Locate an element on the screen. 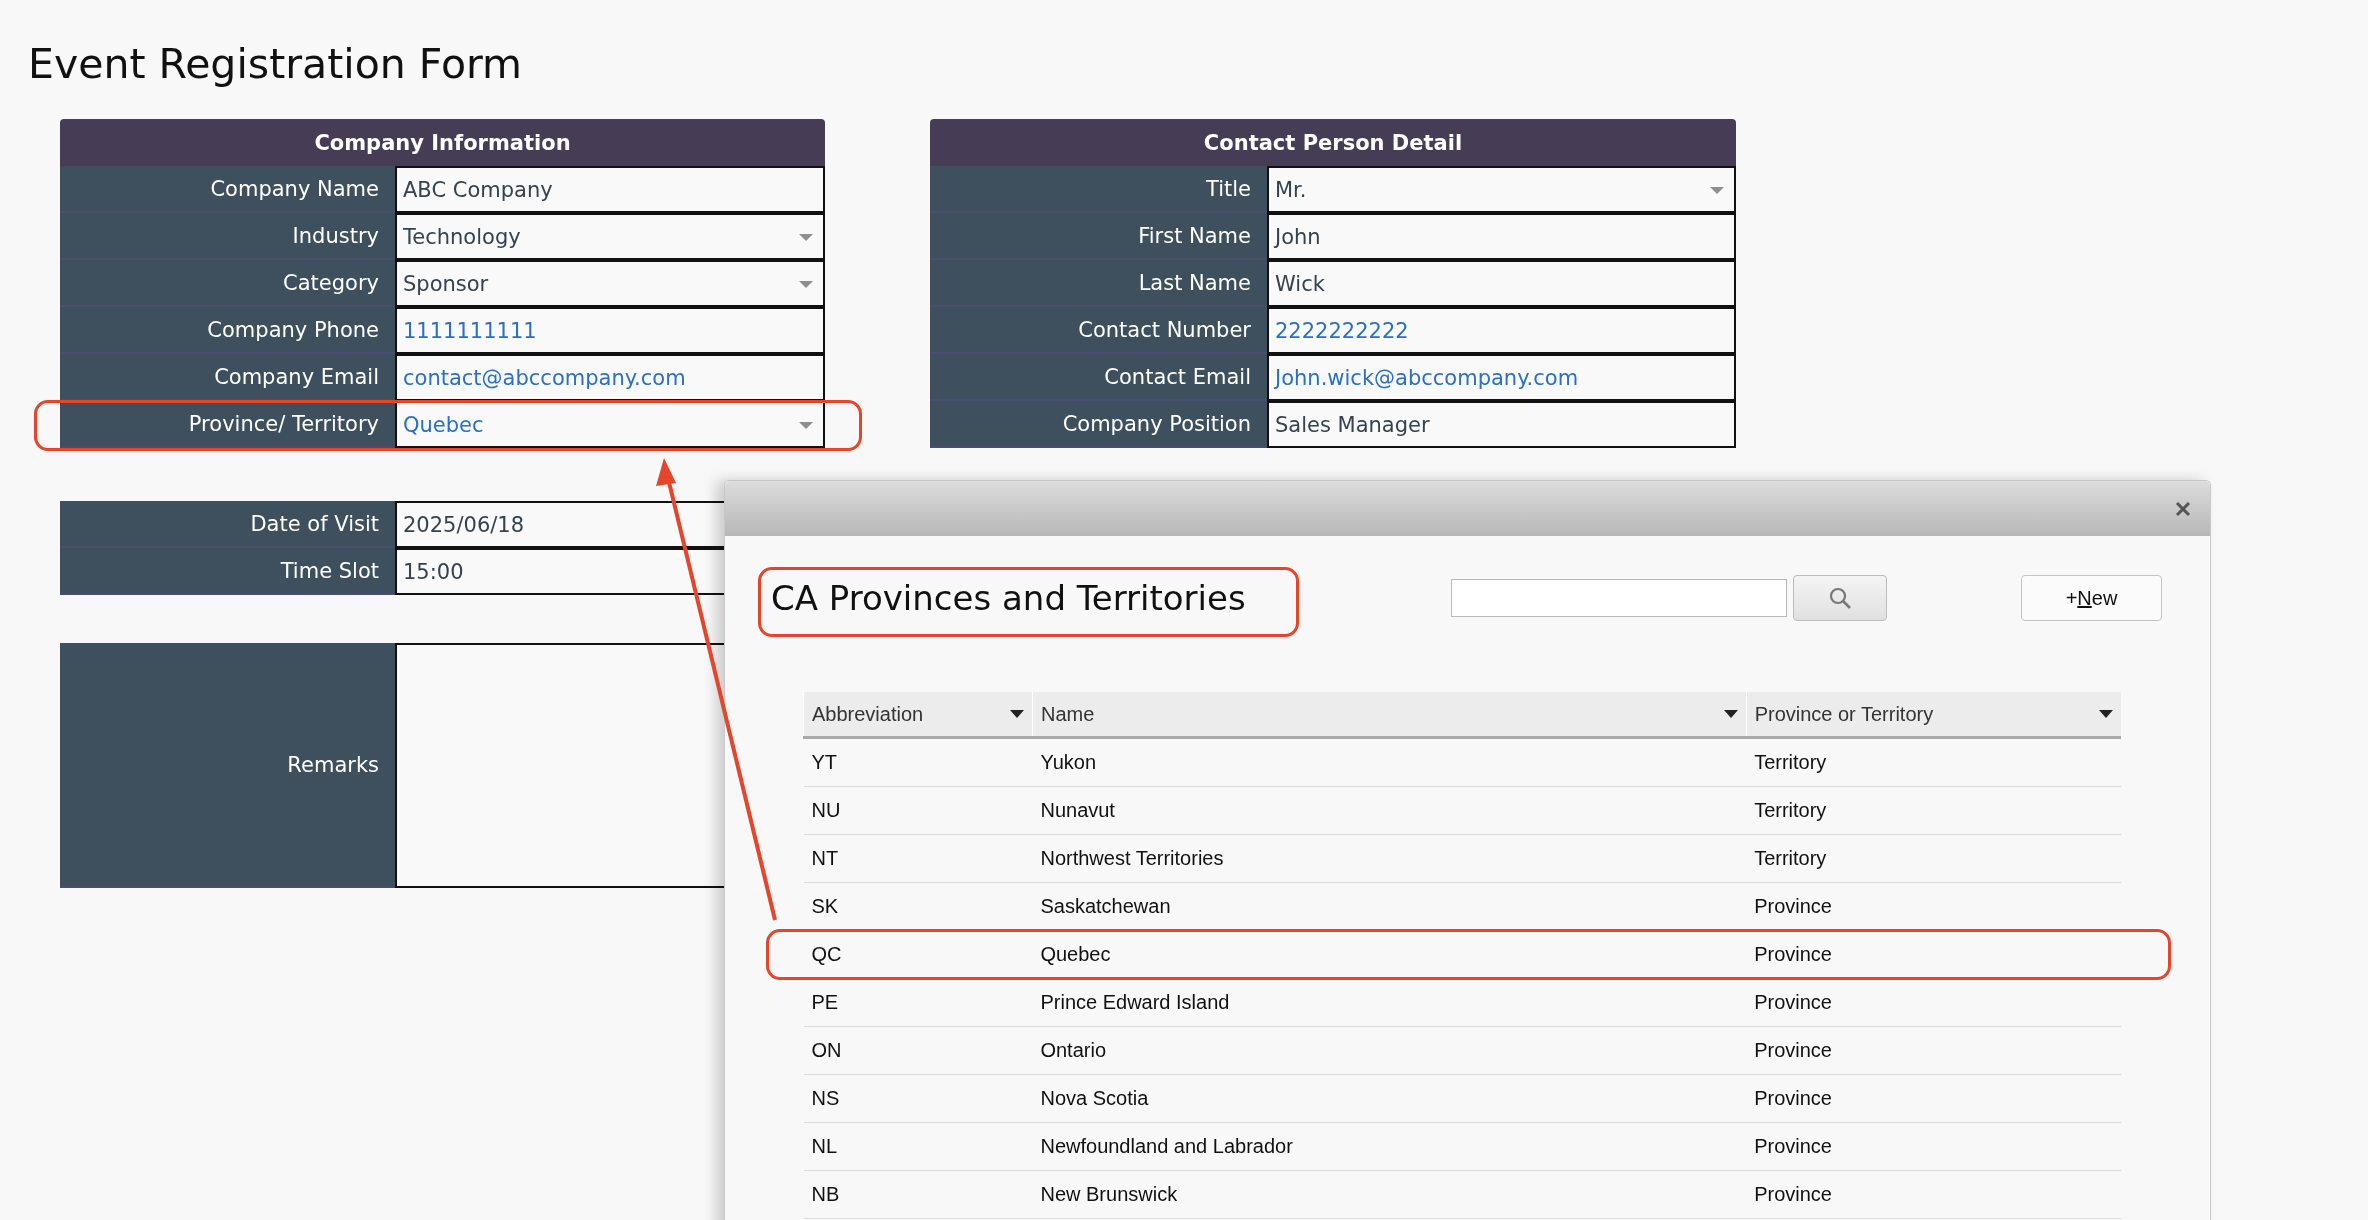 The width and height of the screenshot is (2368, 1220). dropdown-field: Mr. is located at coordinates (1501, 189).